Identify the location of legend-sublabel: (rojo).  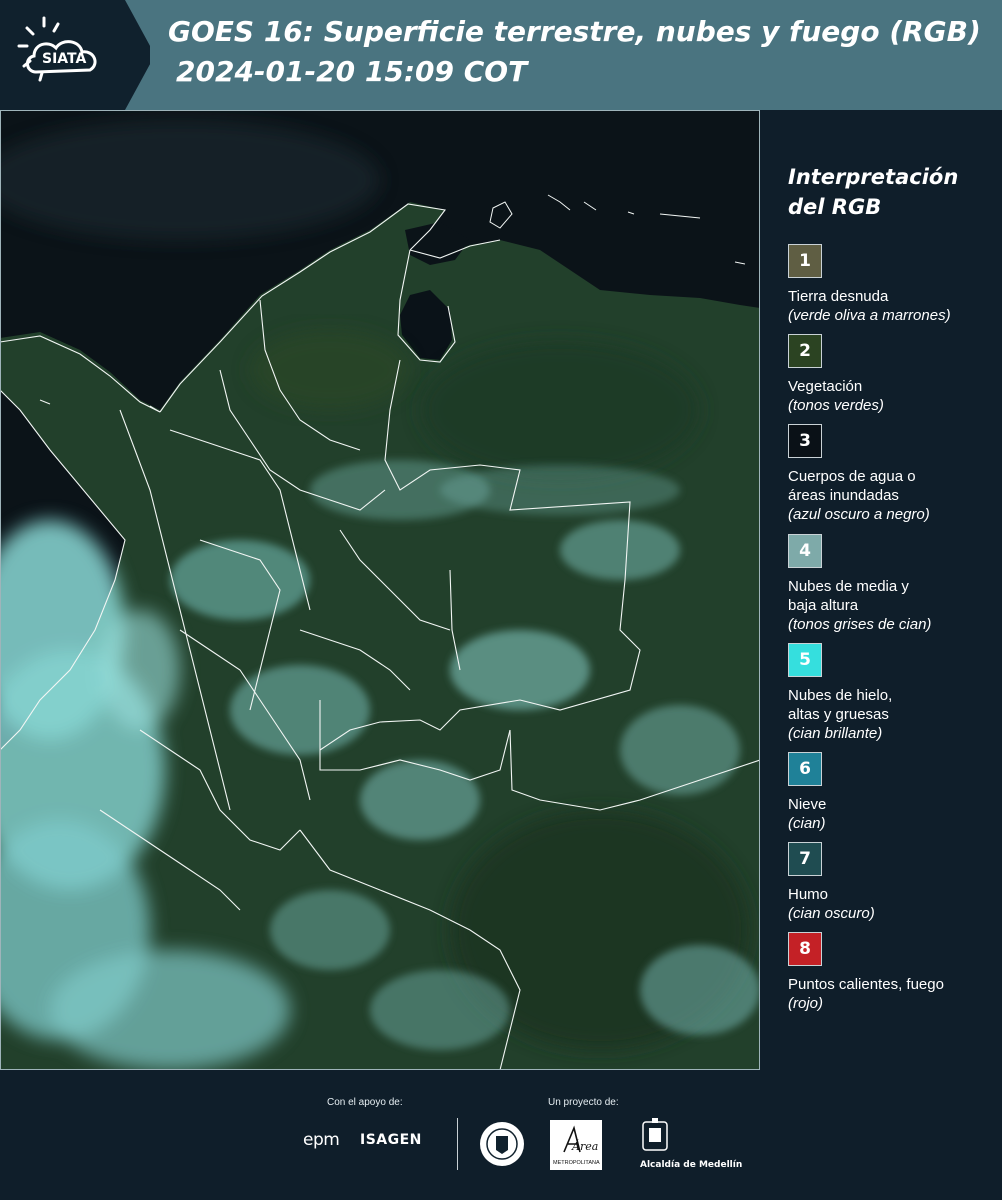
(806, 1003).